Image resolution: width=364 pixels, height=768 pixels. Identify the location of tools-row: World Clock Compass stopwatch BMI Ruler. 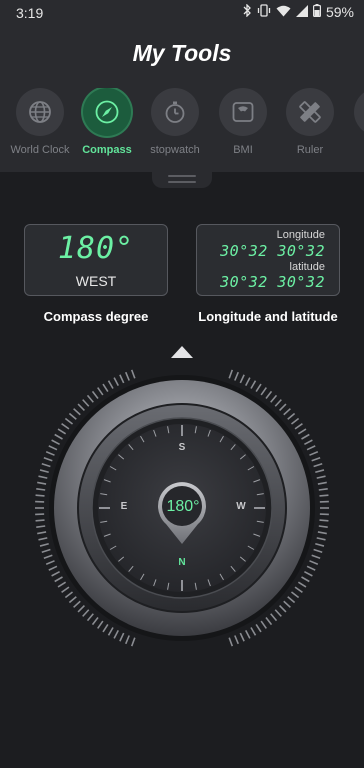
(182, 128).